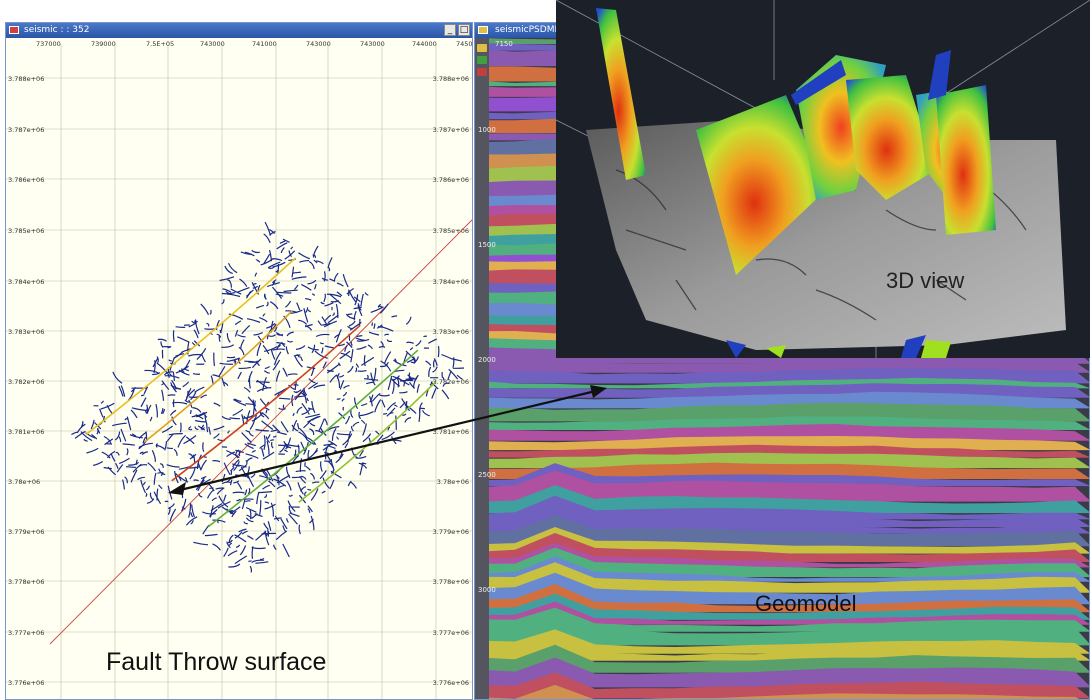 This screenshot has width=1090, height=700. What do you see at coordinates (26, 582) in the screenshot?
I see `y-tick-label: 3.778e+06` at bounding box center [26, 582].